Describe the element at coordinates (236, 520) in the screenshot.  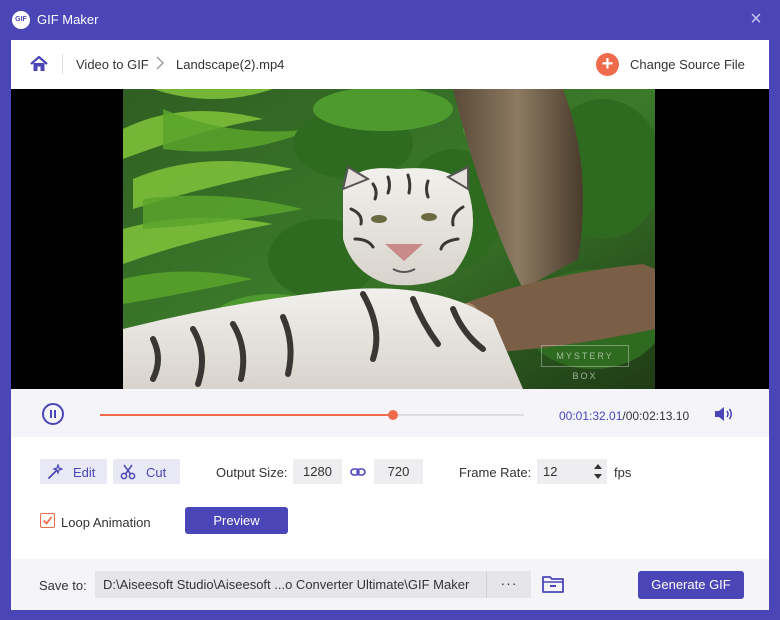
I see `preview-button: Preview` at that location.